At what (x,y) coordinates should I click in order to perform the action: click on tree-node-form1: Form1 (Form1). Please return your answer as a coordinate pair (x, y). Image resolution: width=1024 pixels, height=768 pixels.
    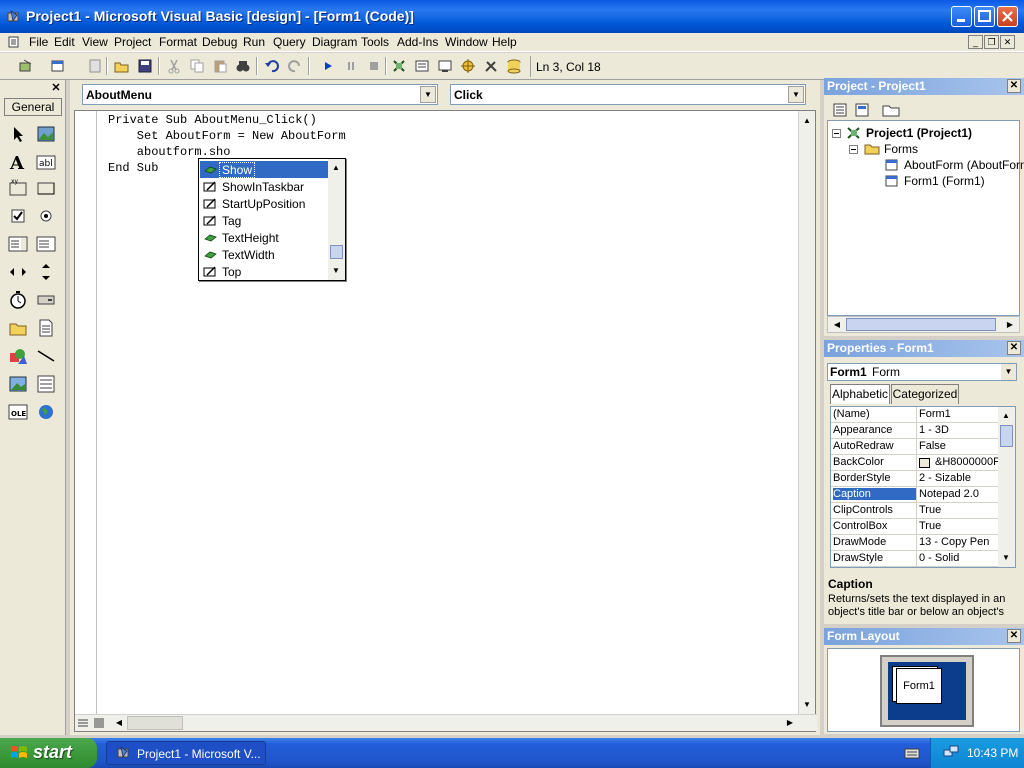
    Looking at the image, I should click on (944, 181).